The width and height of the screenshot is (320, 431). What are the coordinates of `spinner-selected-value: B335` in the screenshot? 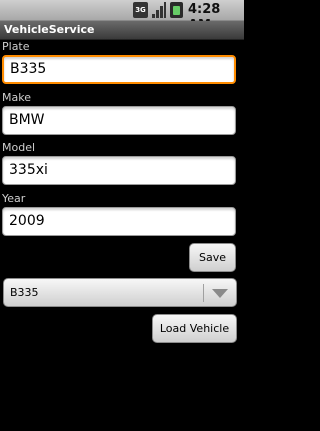 It's located at (24, 292).